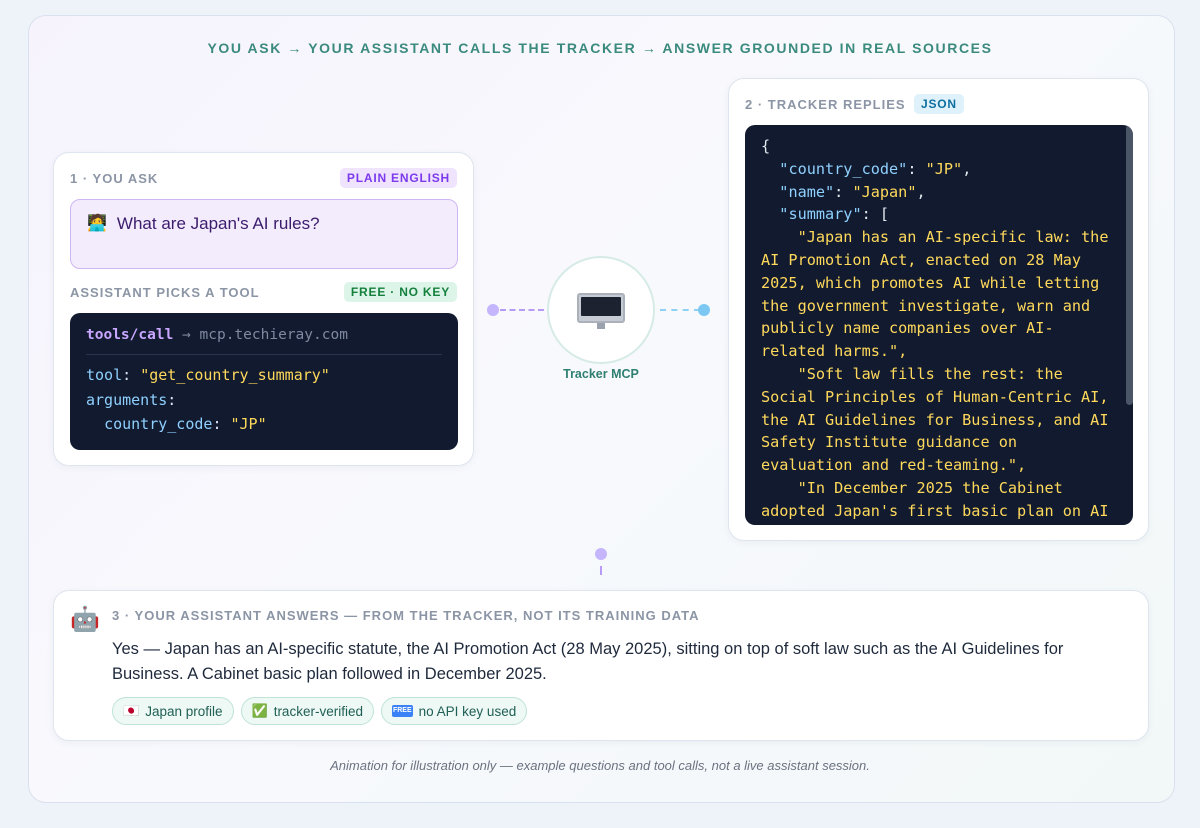  Describe the element at coordinates (127, 399) in the screenshot. I see `arguments-key: arguments` at that location.